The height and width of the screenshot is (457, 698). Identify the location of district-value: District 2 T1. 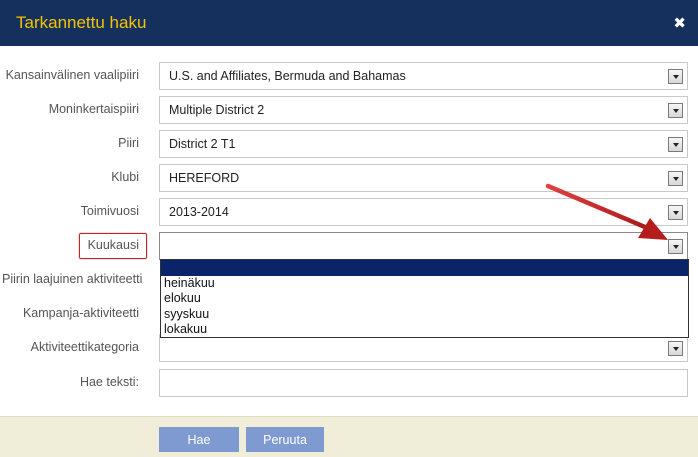
(202, 144).